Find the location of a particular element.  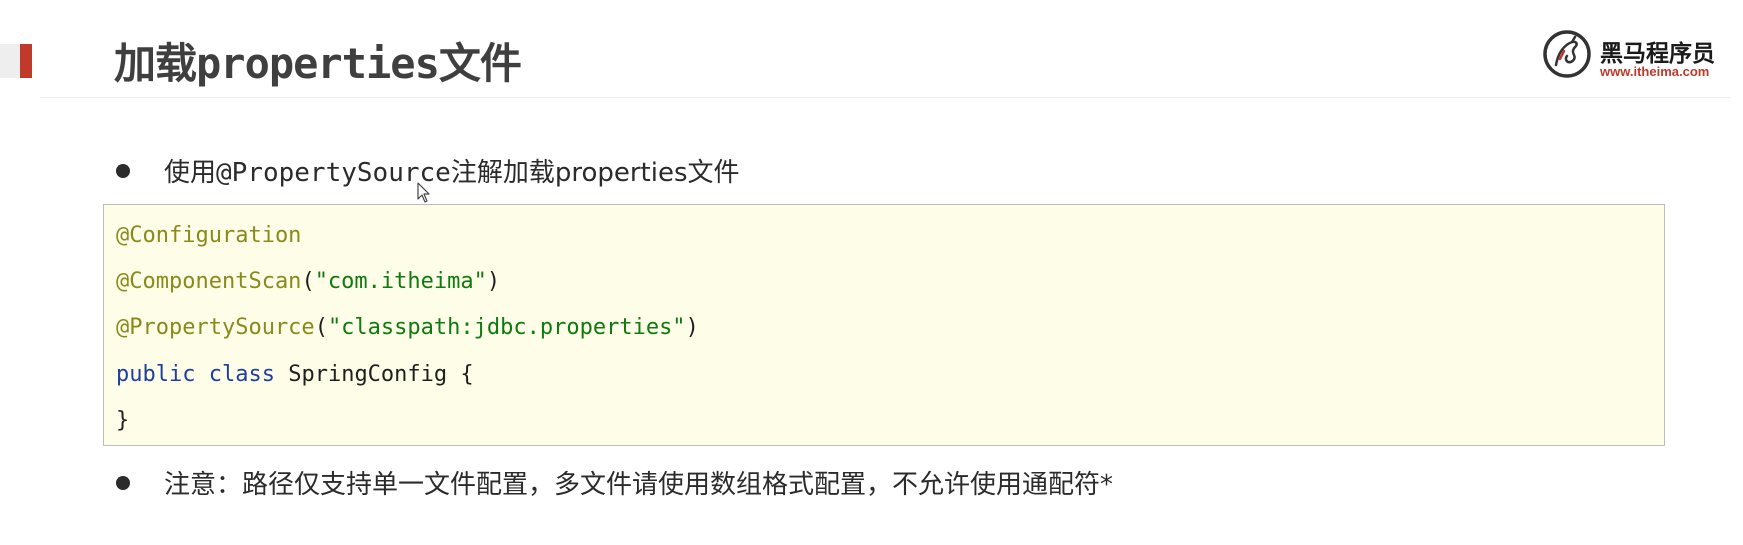

code-line-4: public class SpringConfig { is located at coordinates (295, 374).